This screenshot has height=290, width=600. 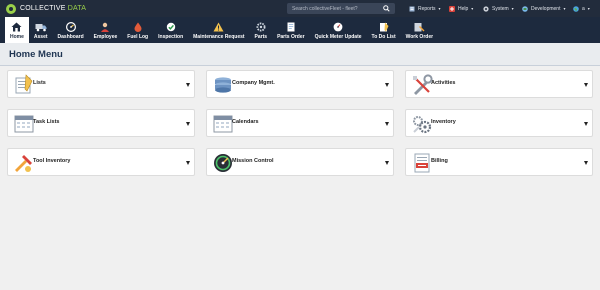 What do you see at coordinates (576, 8) in the screenshot?
I see `user-globe-icon` at bounding box center [576, 8].